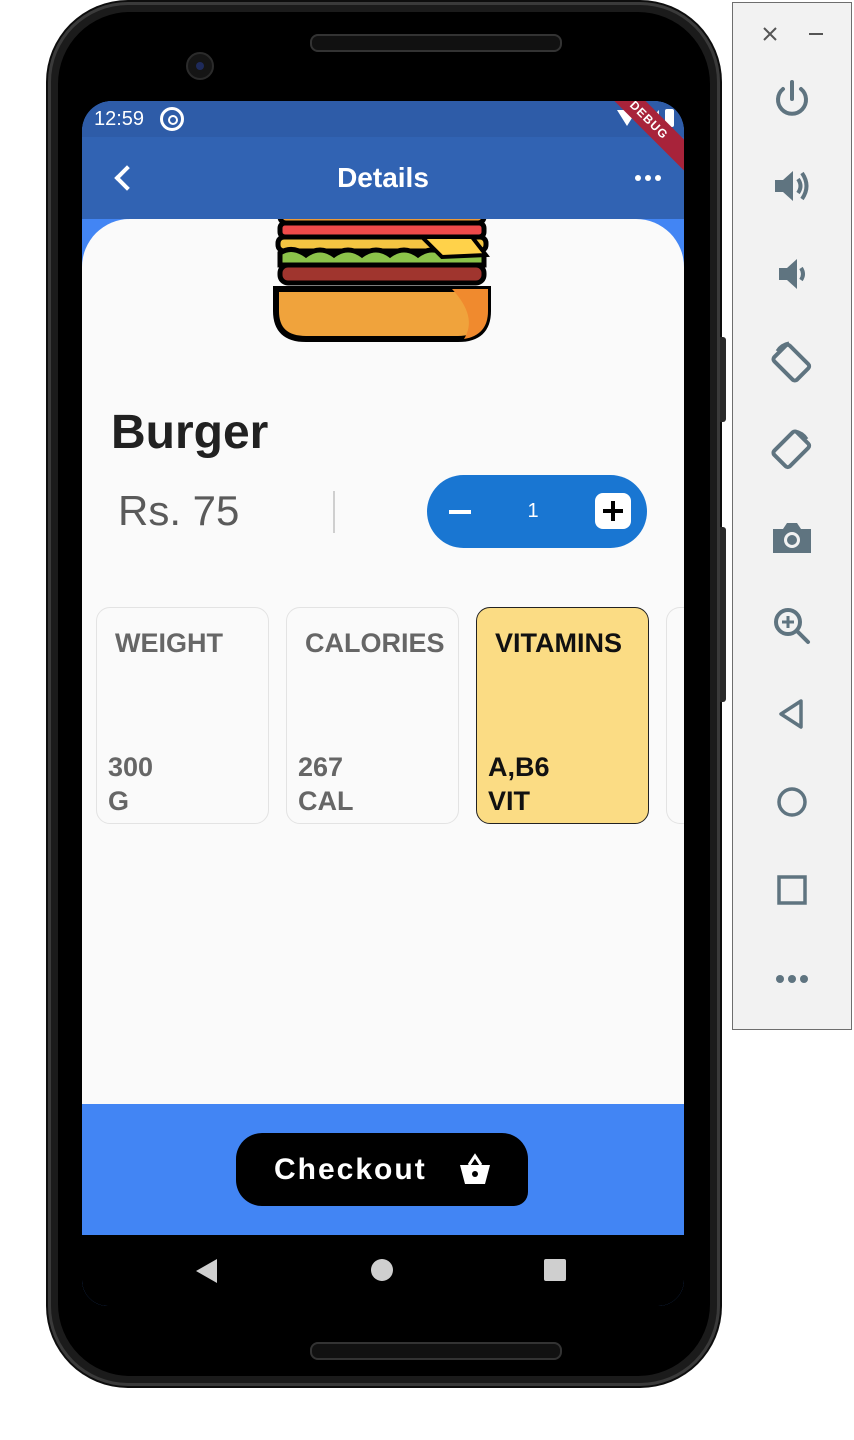  What do you see at coordinates (375, 643) in the screenshot?
I see `nutrition-label: CALORIES` at bounding box center [375, 643].